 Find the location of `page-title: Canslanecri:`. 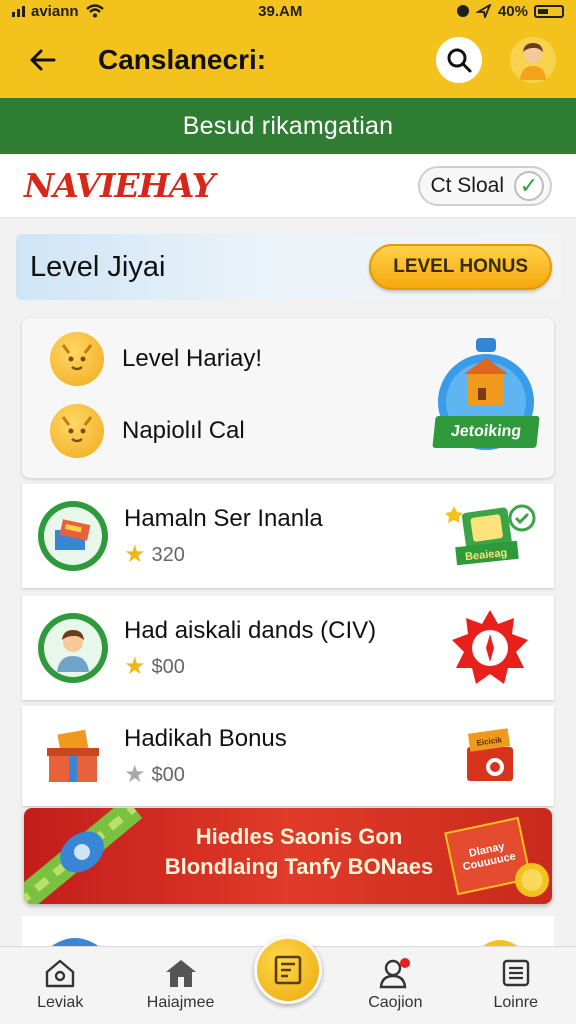

page-title: Canslanecri: is located at coordinates (182, 59).